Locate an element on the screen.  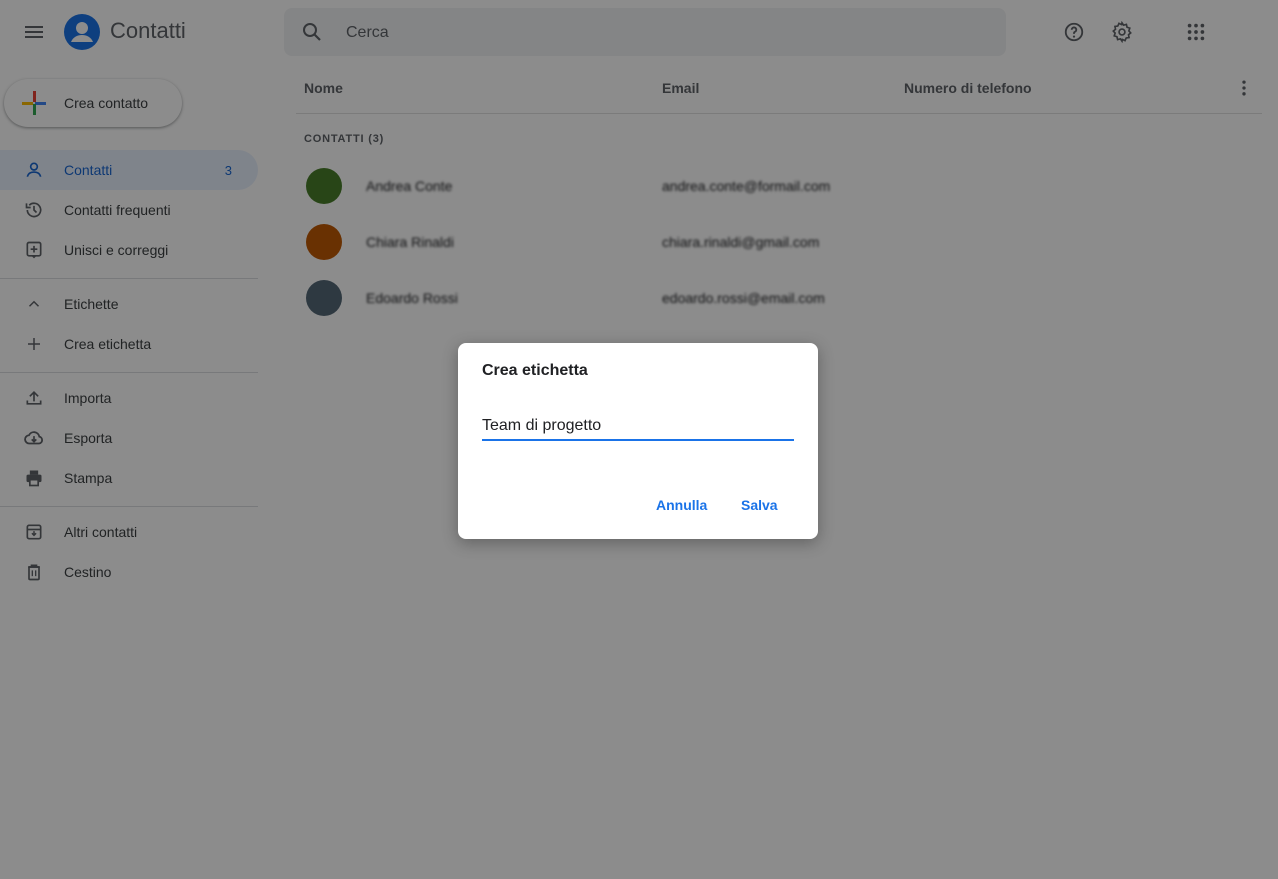
label-name-input is located at coordinates (638, 427).